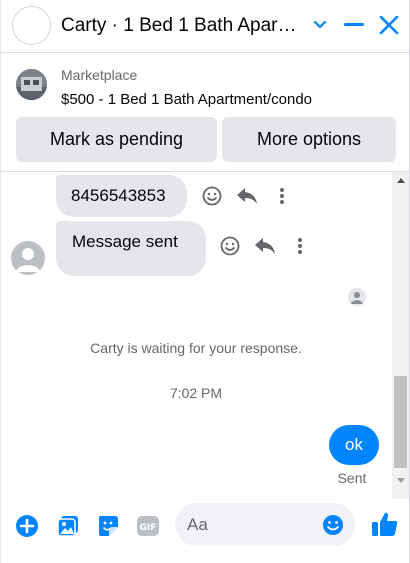  I want to click on chat-header: Carty · 1 Bed 1 Bath Apartment/condo, so click(205, 26).